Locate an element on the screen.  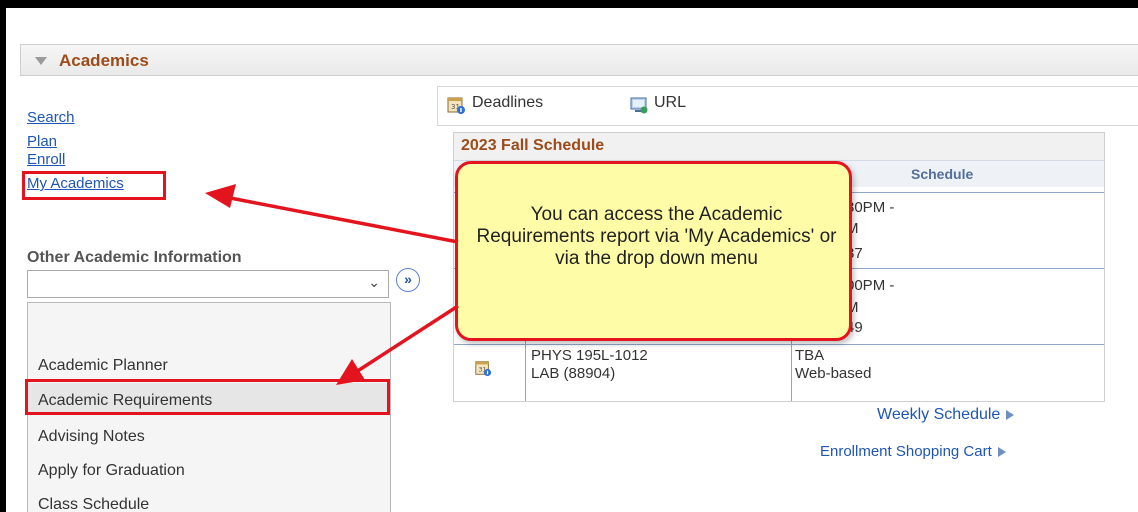
arrow-to-my-academics is located at coordinates (341, 219).